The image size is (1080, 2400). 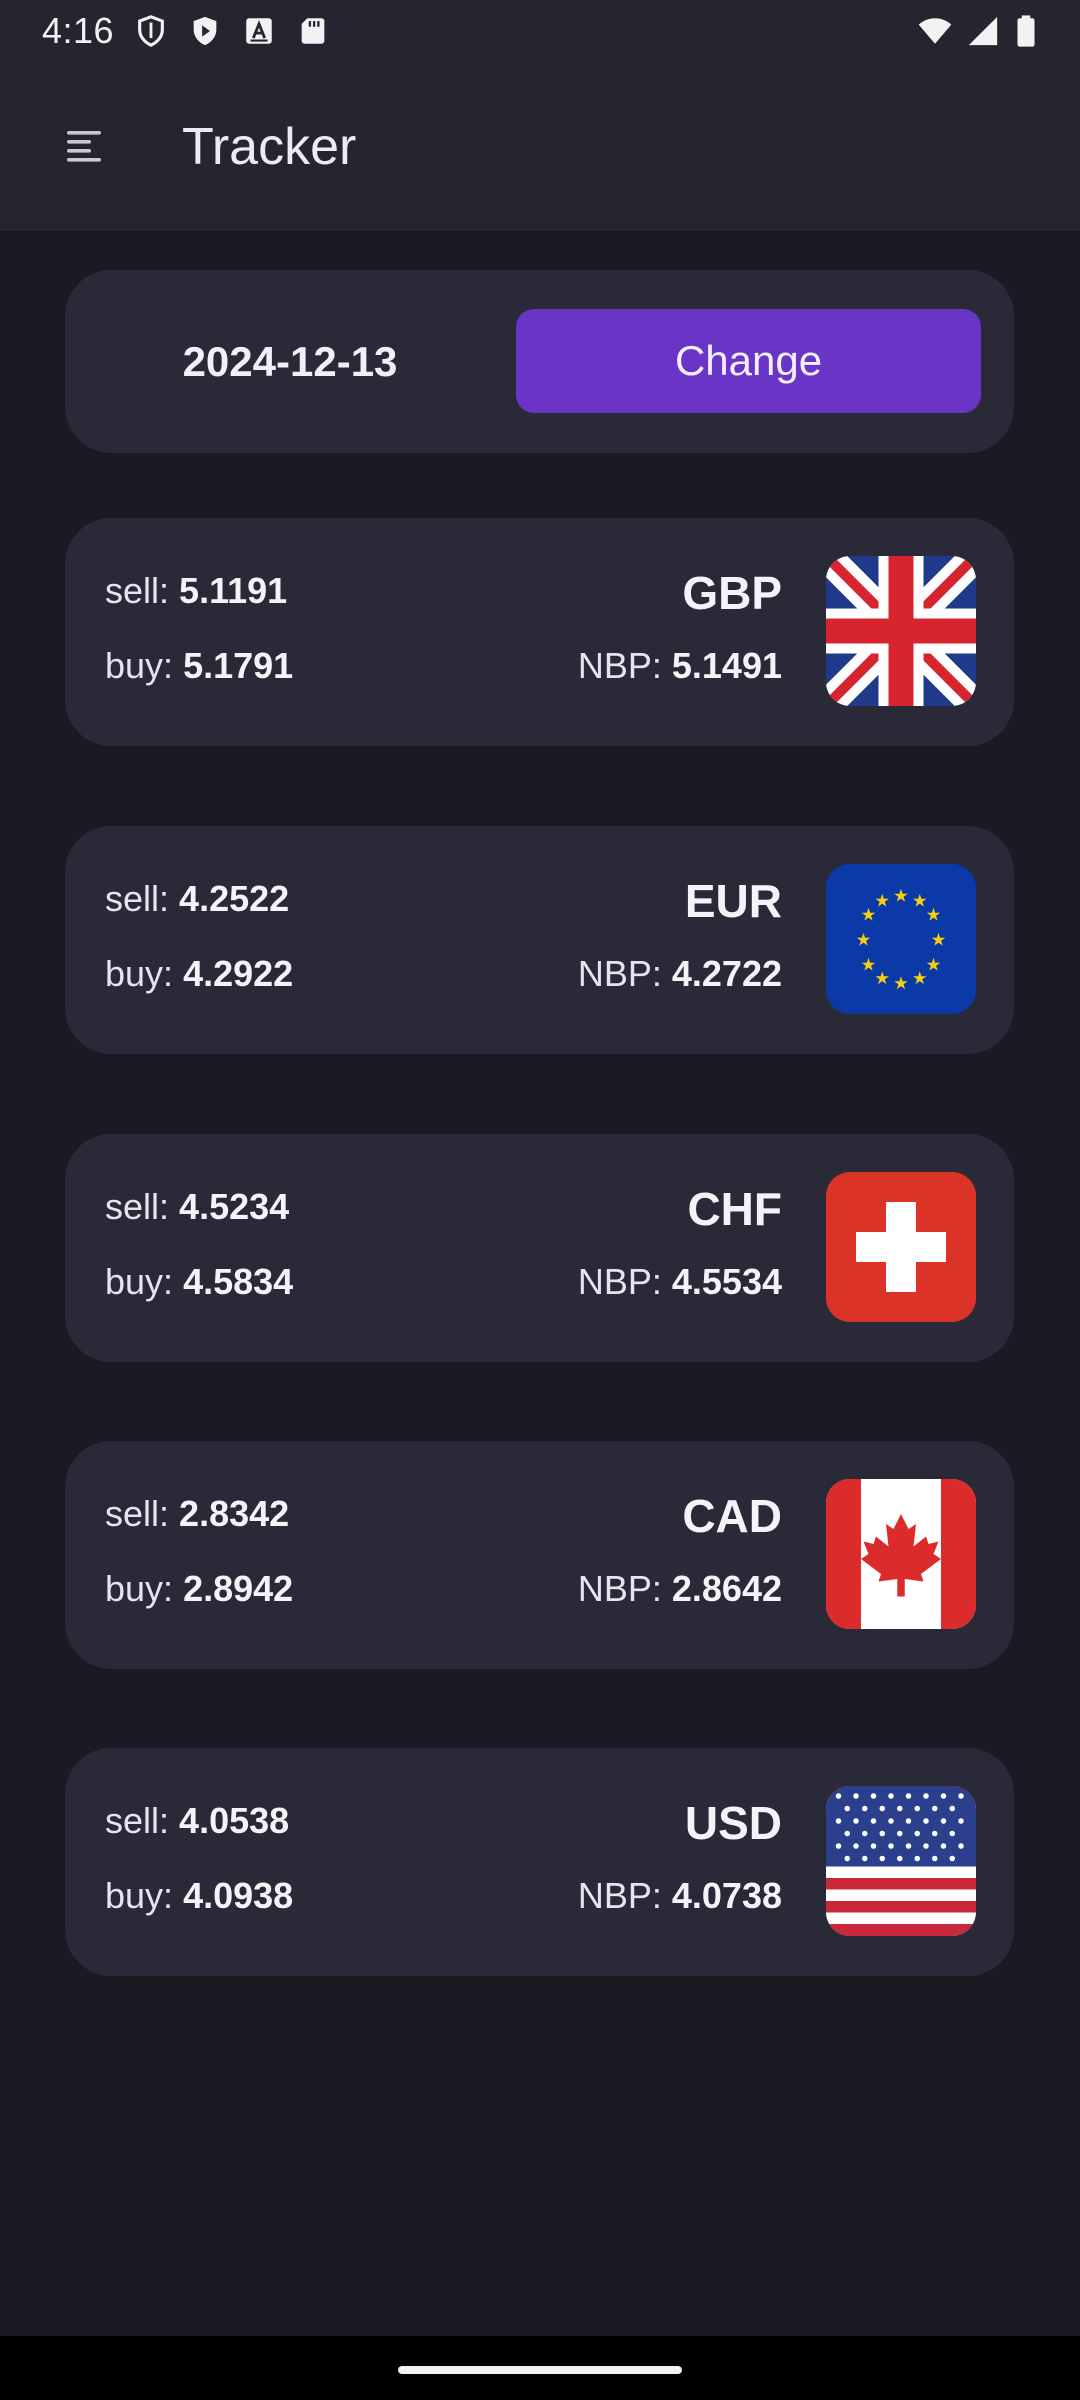 I want to click on status-time: 4:16, so click(x=78, y=30).